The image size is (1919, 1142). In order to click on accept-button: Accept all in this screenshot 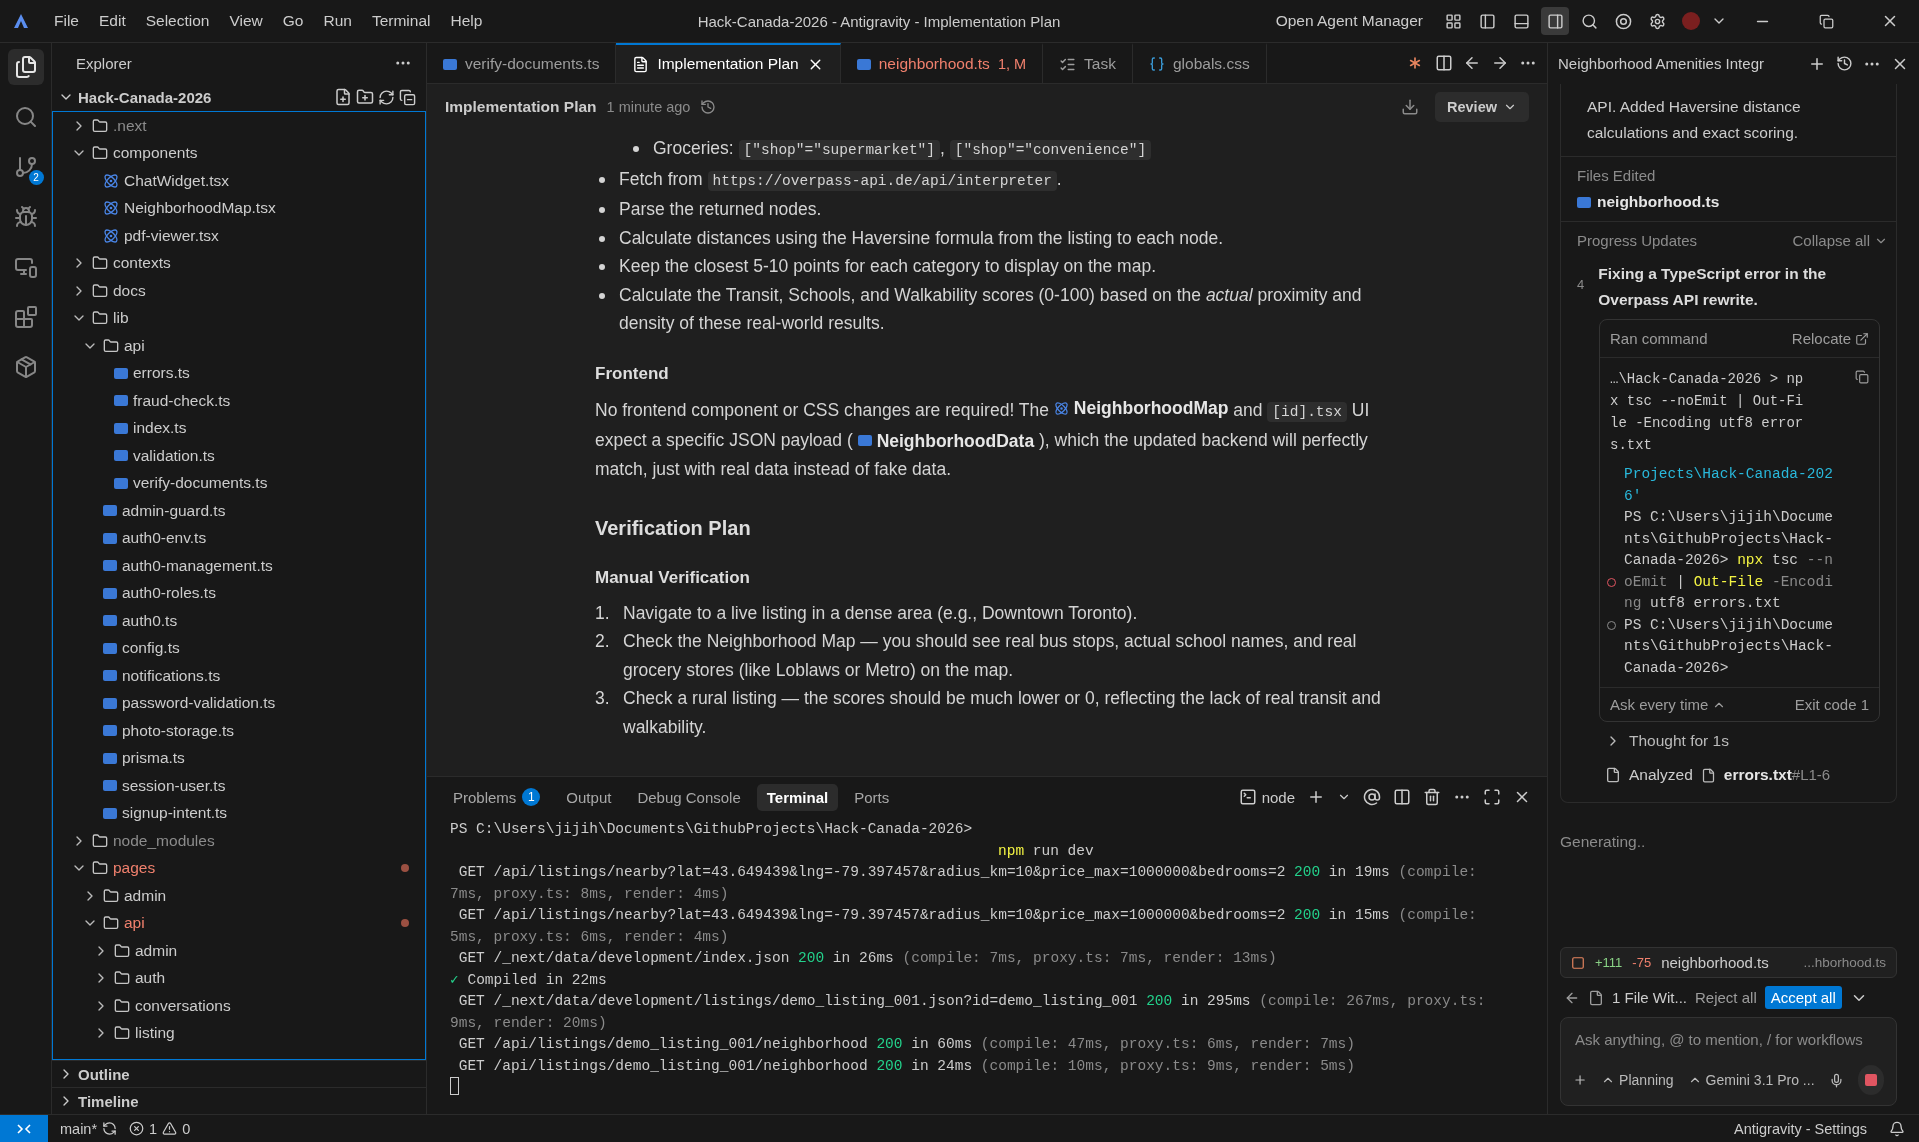, I will do `click(1803, 997)`.